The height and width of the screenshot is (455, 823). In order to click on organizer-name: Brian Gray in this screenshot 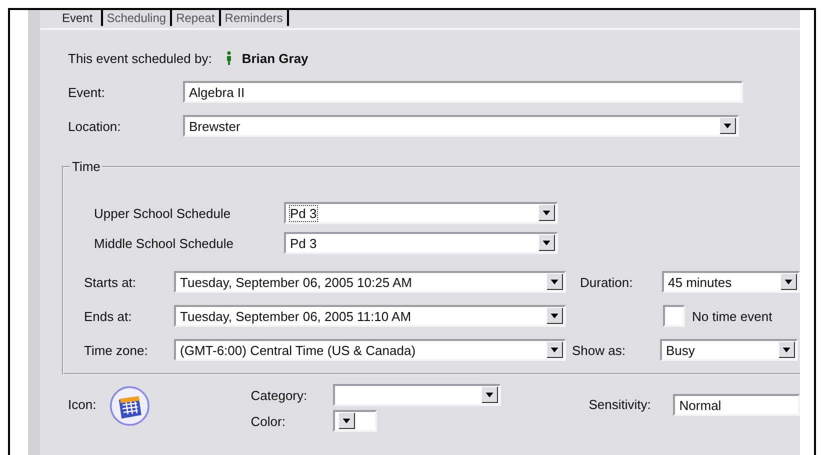, I will do `click(275, 58)`.